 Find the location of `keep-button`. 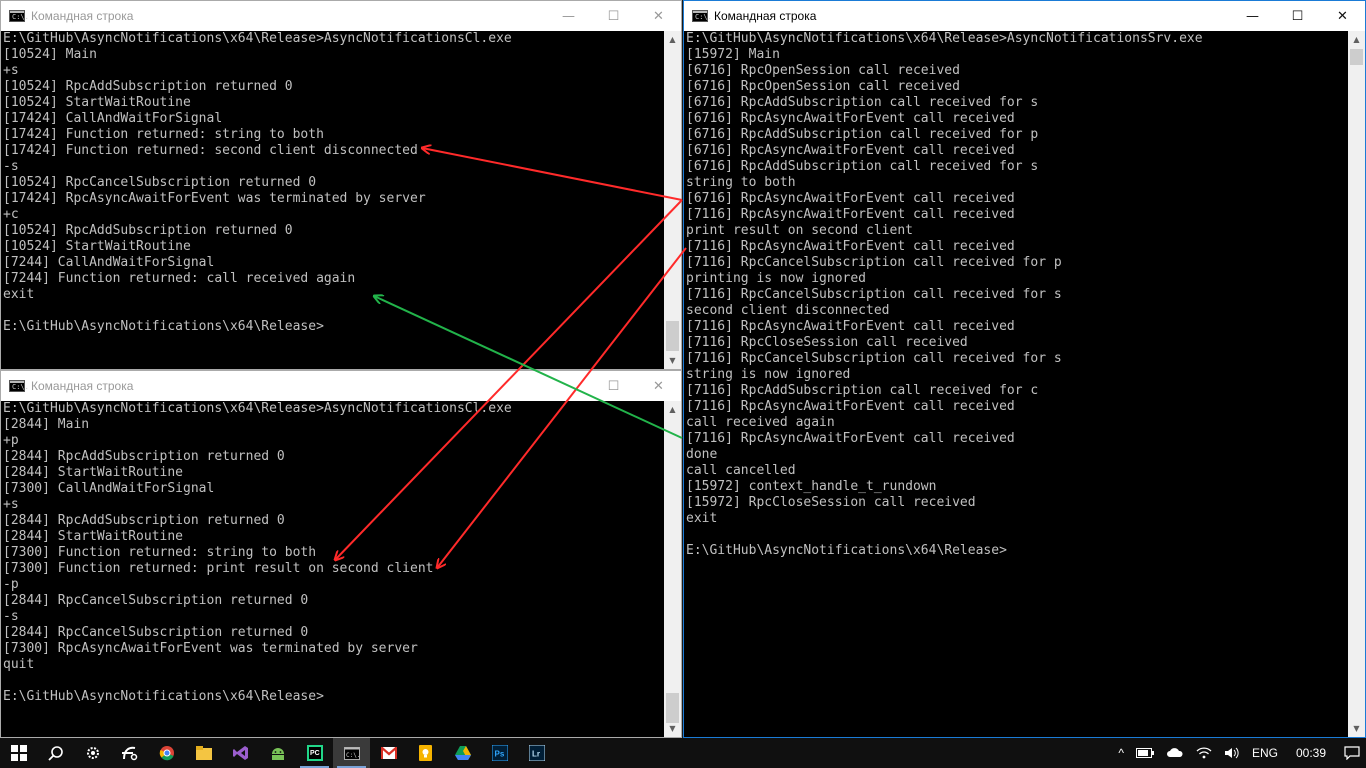

keep-button is located at coordinates (425, 753).